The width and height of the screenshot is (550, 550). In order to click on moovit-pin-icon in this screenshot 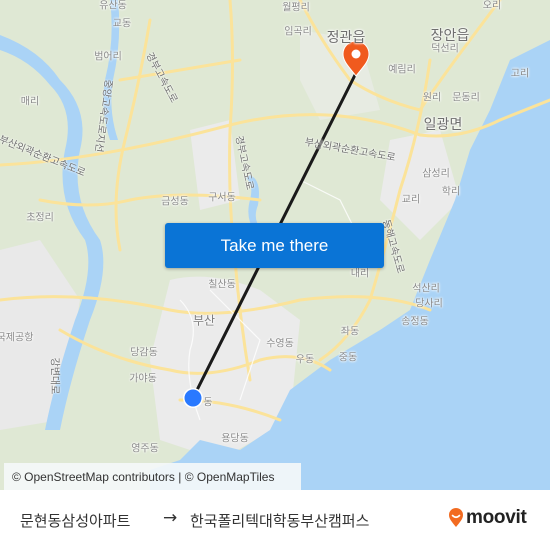, I will do `click(456, 517)`.